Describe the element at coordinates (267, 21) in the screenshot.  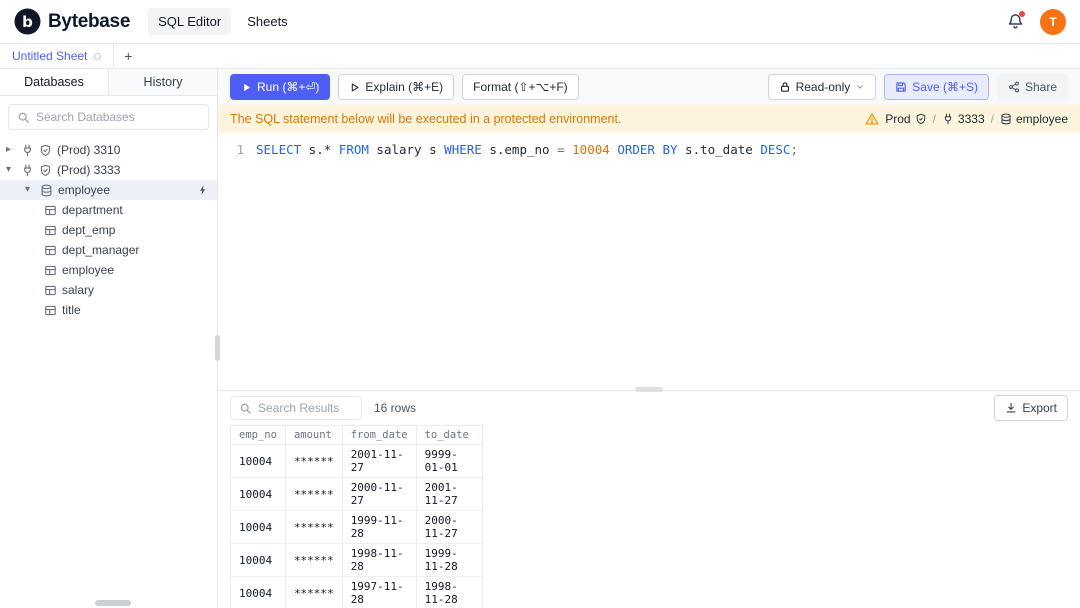
I see `nav-sheets: Sheets` at that location.